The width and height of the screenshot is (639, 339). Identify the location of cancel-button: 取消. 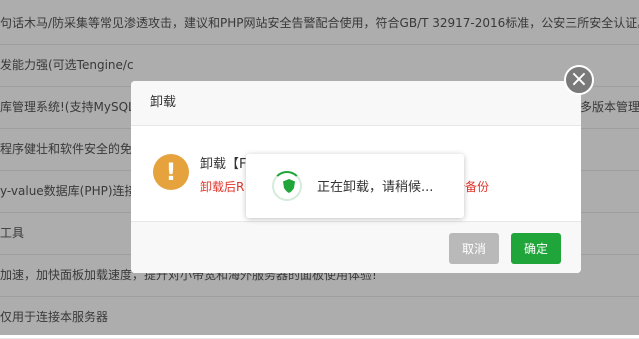
(474, 248).